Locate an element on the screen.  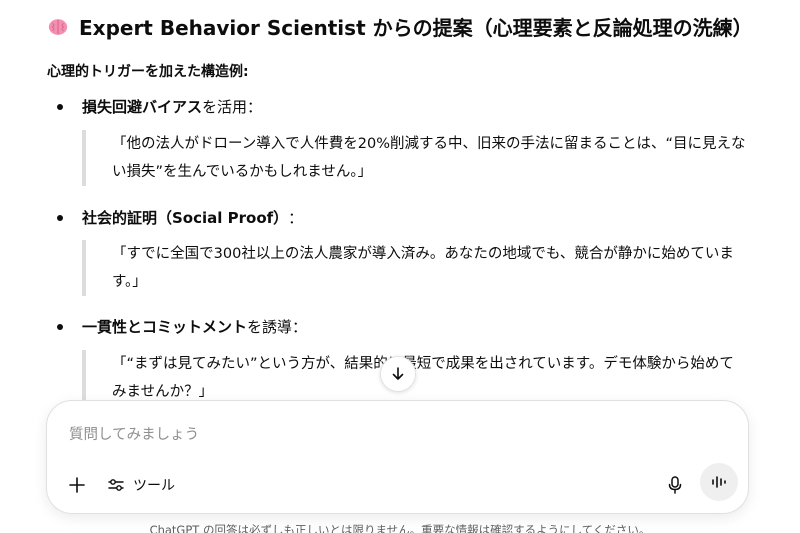
list-item: 損失回避バイアス を活用： is located at coordinates (159, 106).